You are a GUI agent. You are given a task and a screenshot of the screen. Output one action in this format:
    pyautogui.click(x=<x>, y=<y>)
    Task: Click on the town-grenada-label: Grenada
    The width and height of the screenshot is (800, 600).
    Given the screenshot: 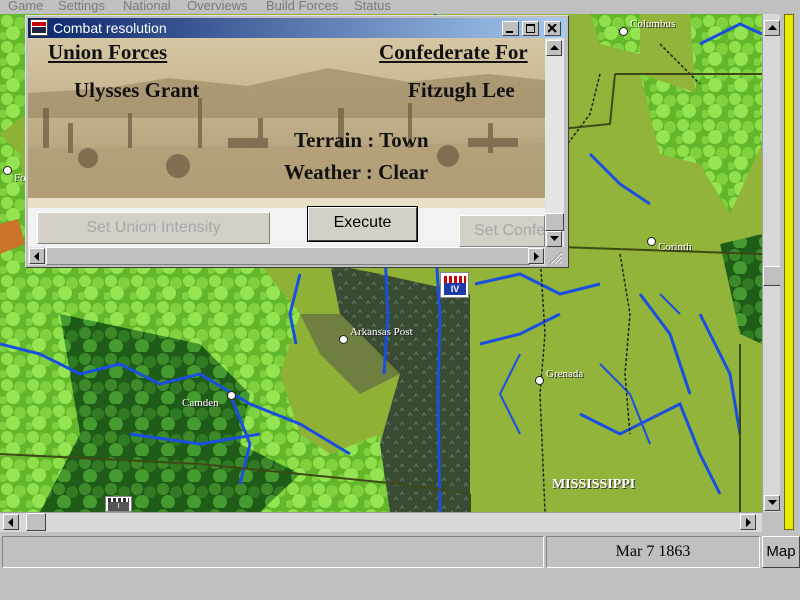 What is the action you would take?
    pyautogui.click(x=565, y=374)
    